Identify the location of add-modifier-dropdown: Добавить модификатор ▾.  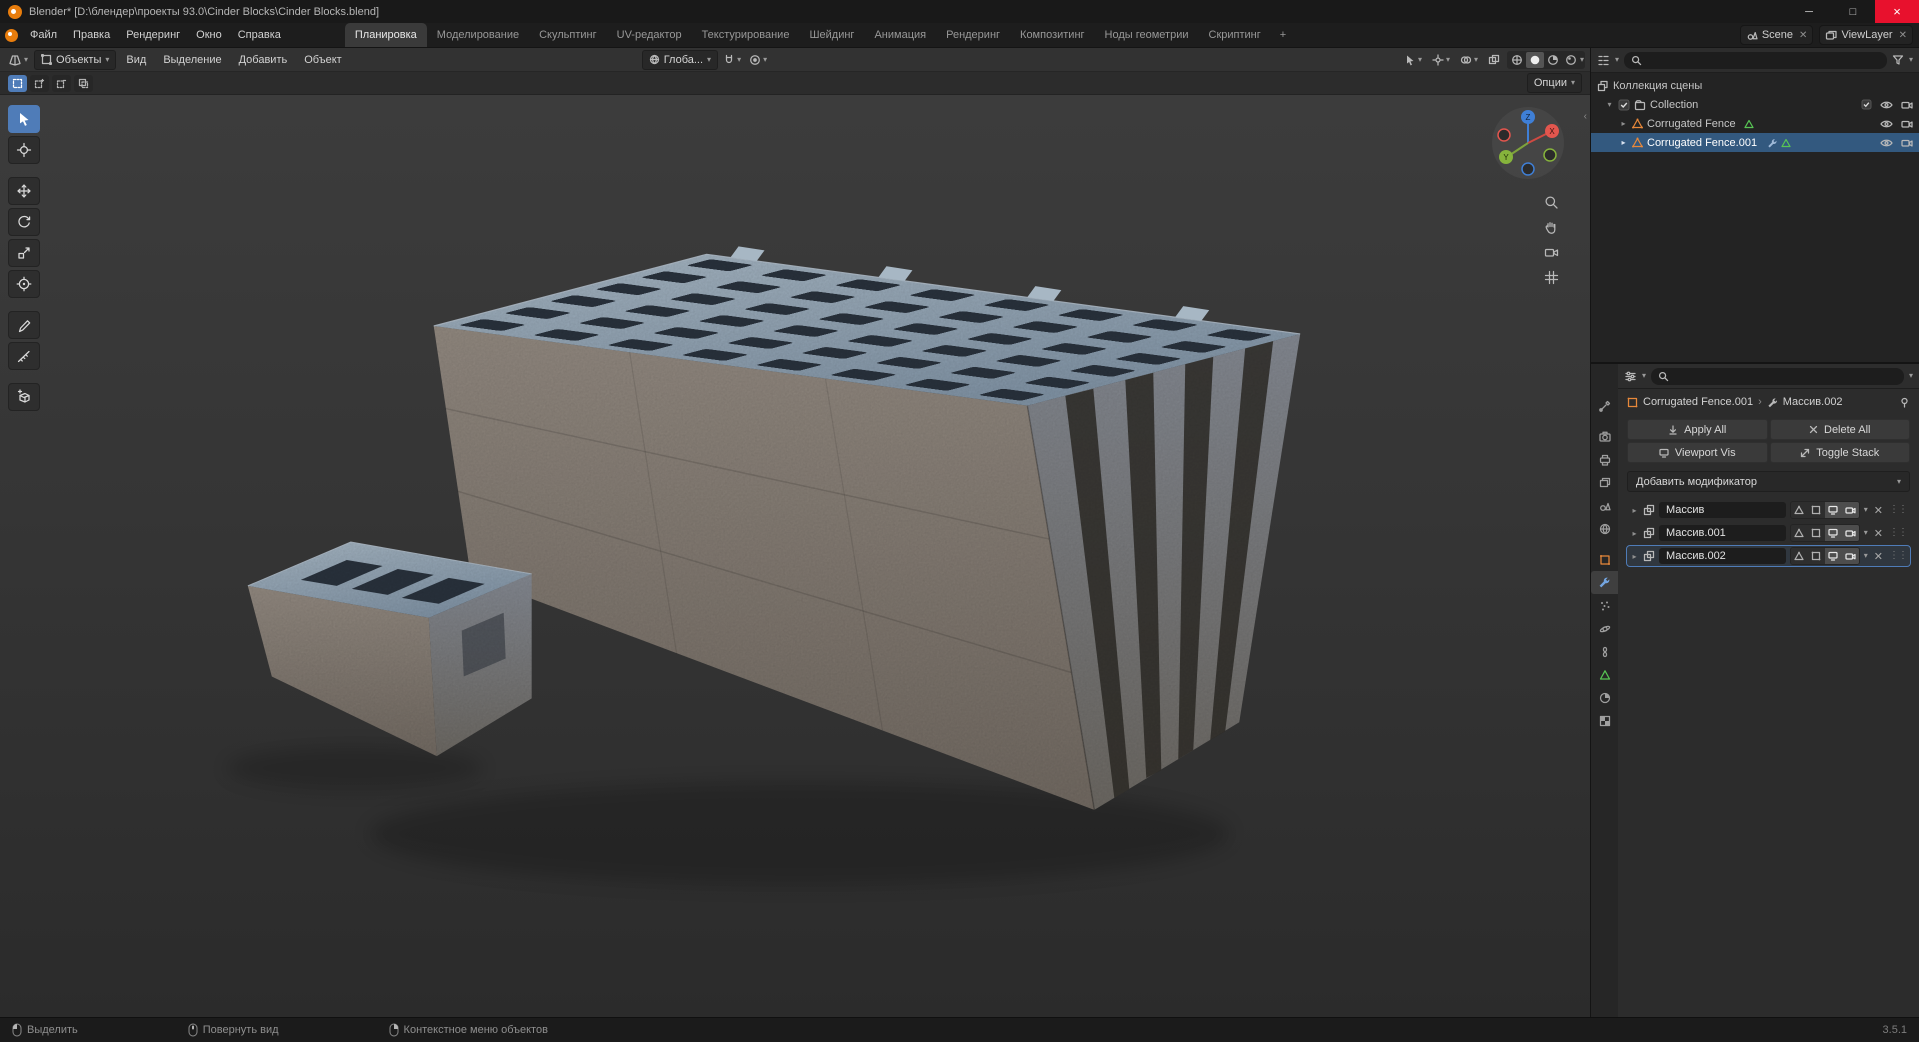
(1768, 481).